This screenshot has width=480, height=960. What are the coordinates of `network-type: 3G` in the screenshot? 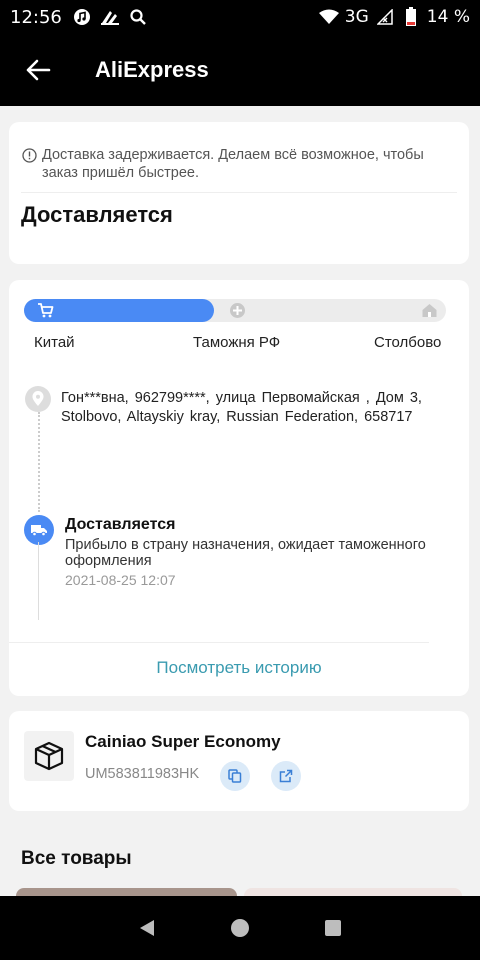 It's located at (356, 17).